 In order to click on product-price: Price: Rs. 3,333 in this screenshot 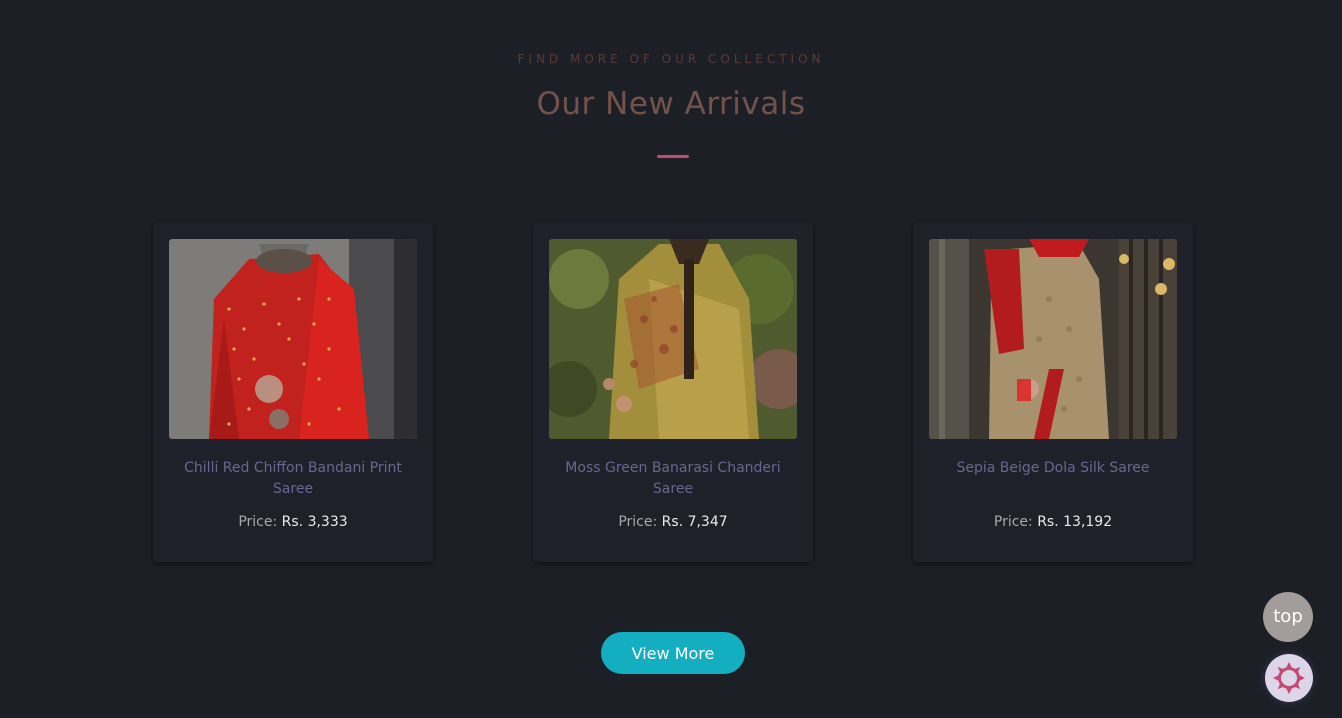, I will do `click(293, 522)`.